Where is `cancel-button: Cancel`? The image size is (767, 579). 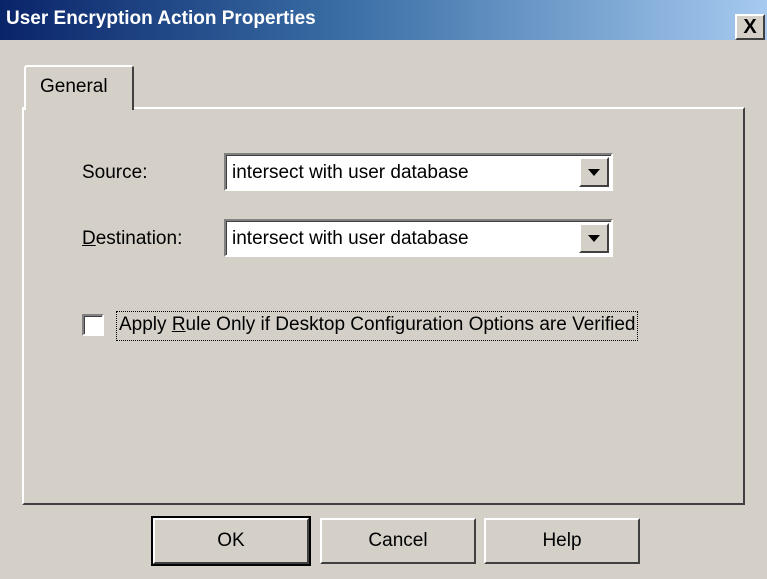 cancel-button: Cancel is located at coordinates (398, 541).